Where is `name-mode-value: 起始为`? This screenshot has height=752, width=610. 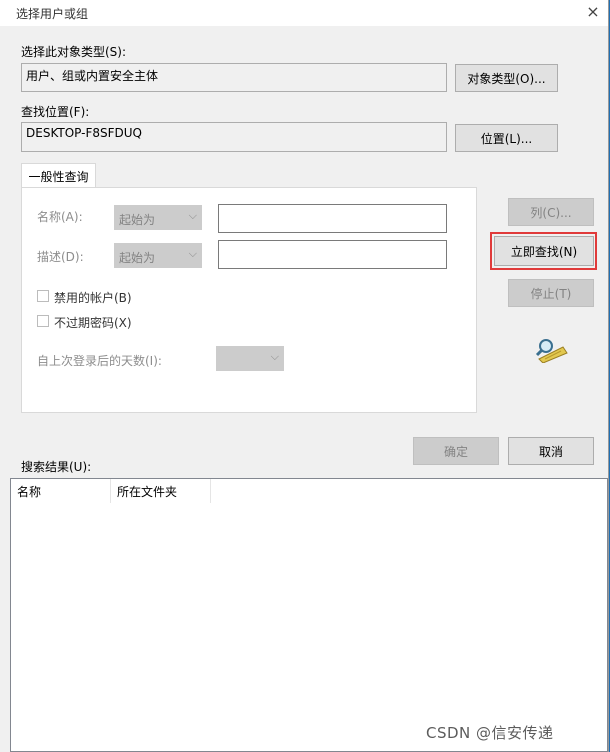 name-mode-value: 起始为 is located at coordinates (137, 220).